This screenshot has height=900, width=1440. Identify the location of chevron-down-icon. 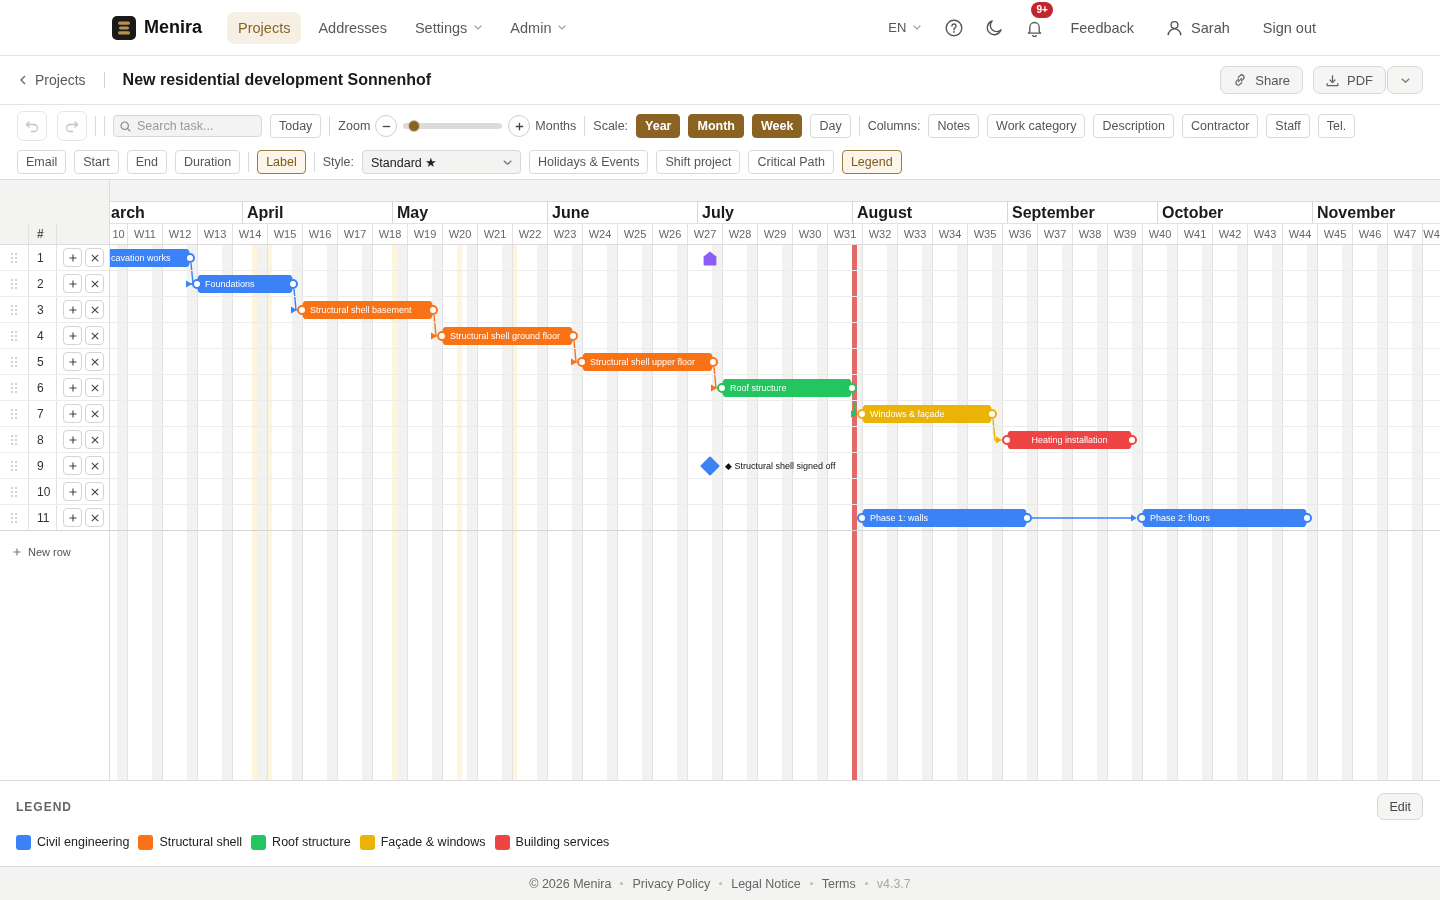
(508, 162).